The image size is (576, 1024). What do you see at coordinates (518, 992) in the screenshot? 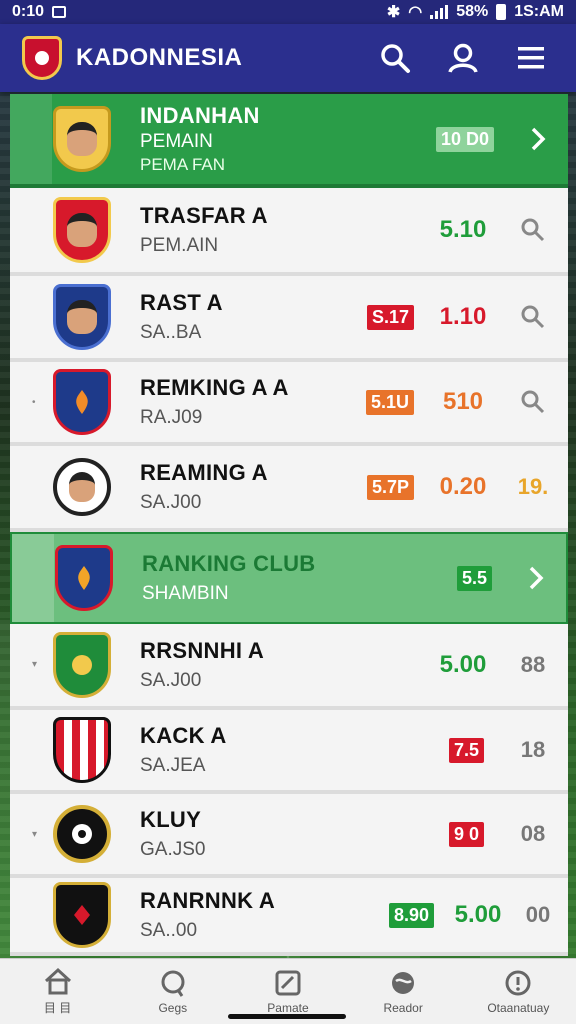
I see `nav-info: Otaanatuay` at bounding box center [518, 992].